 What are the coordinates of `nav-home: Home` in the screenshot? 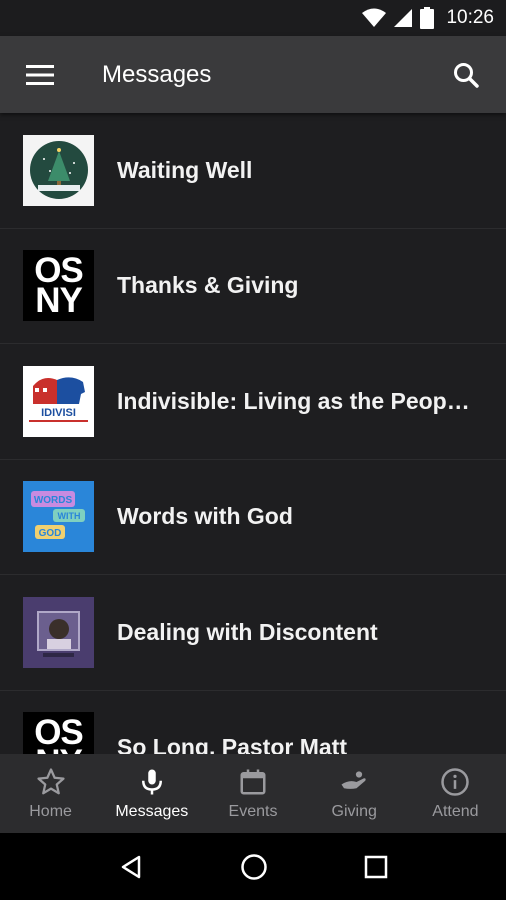 It's located at (50, 793).